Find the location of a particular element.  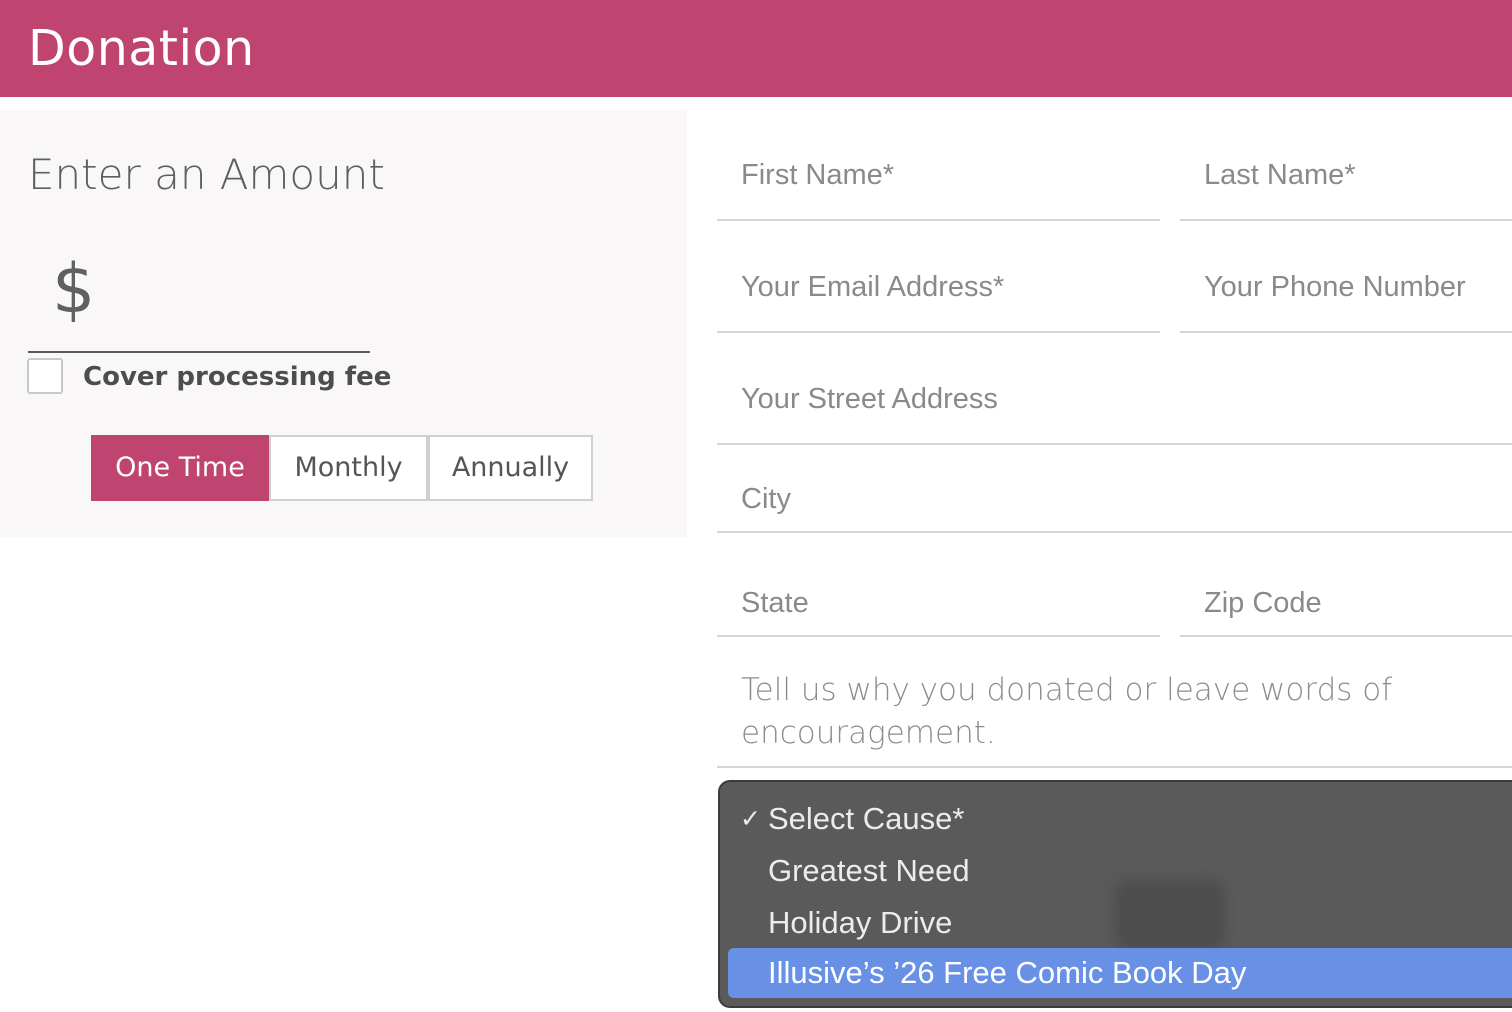

cause-option-label: Illusive’s ’26 Free Comic Book Day is located at coordinates (1007, 972).